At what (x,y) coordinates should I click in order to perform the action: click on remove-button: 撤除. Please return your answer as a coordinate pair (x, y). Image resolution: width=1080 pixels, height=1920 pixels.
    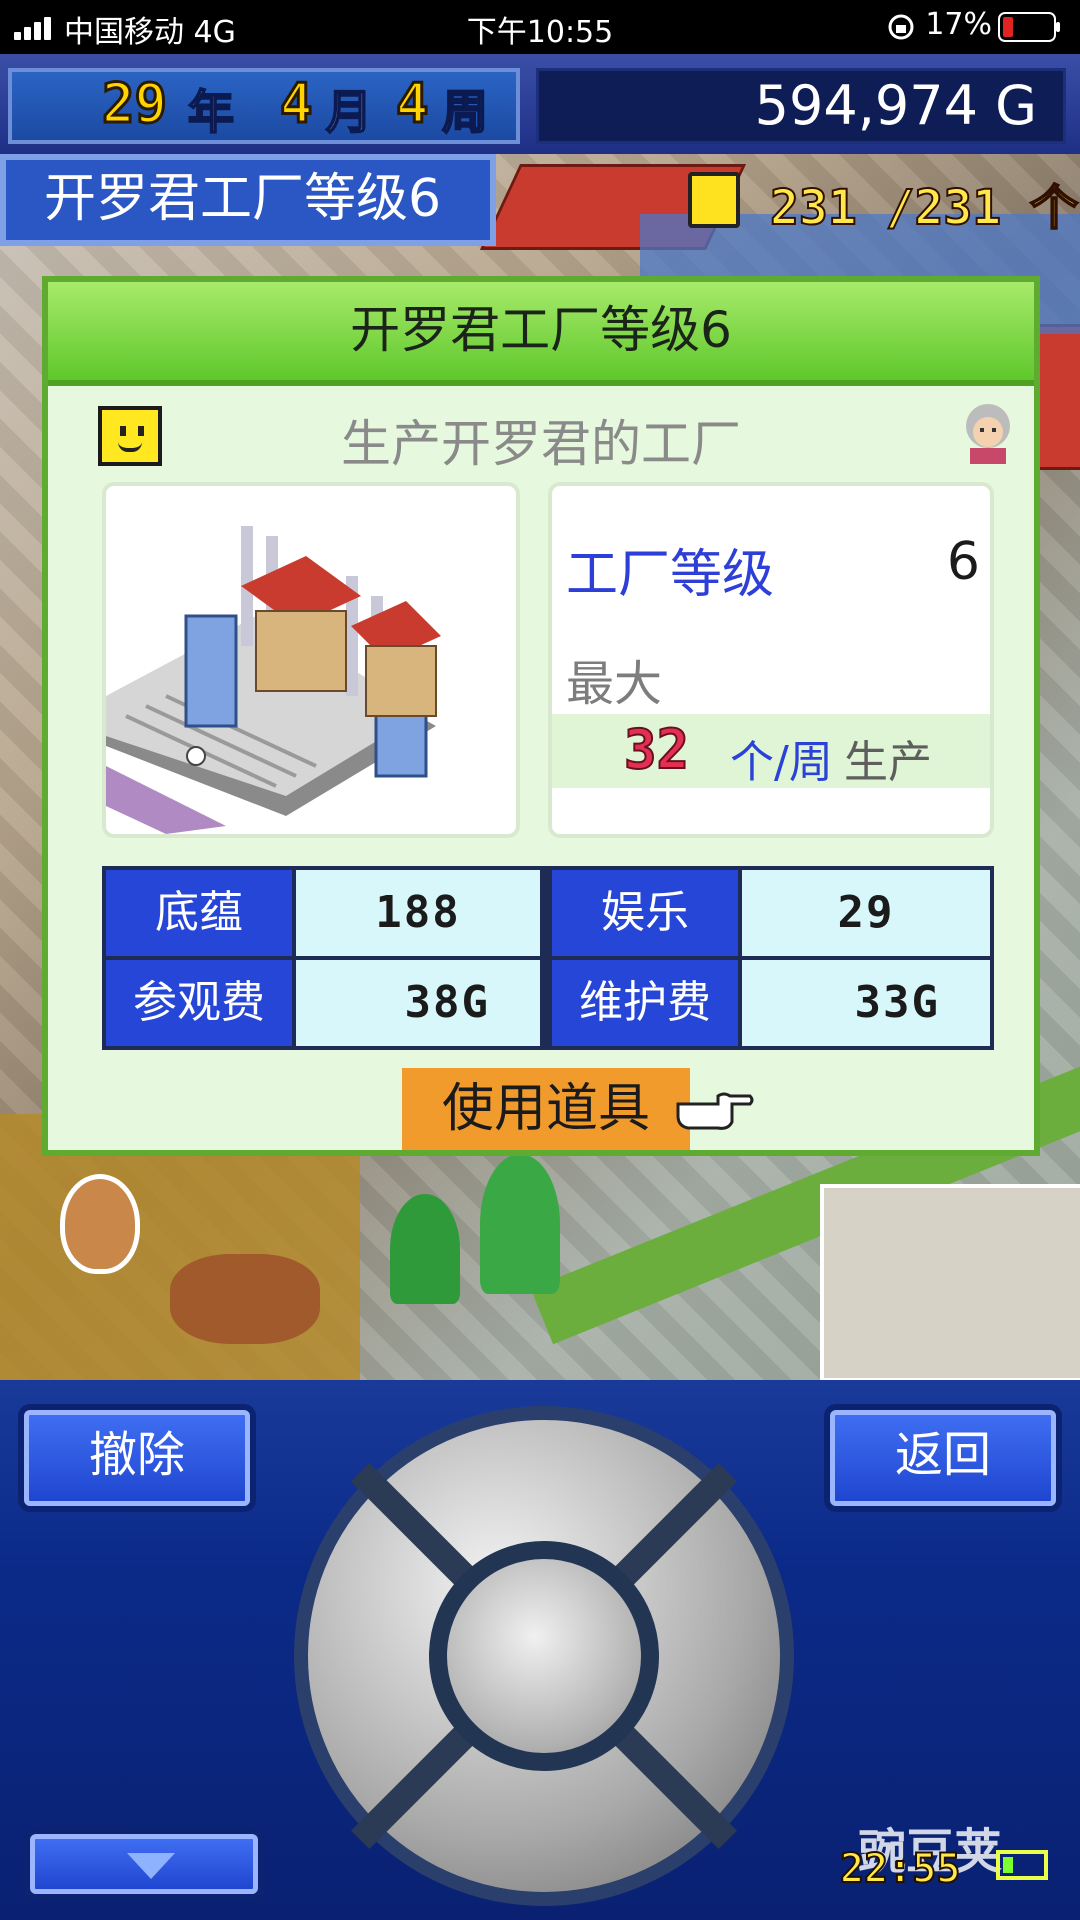
    Looking at the image, I should click on (137, 1458).